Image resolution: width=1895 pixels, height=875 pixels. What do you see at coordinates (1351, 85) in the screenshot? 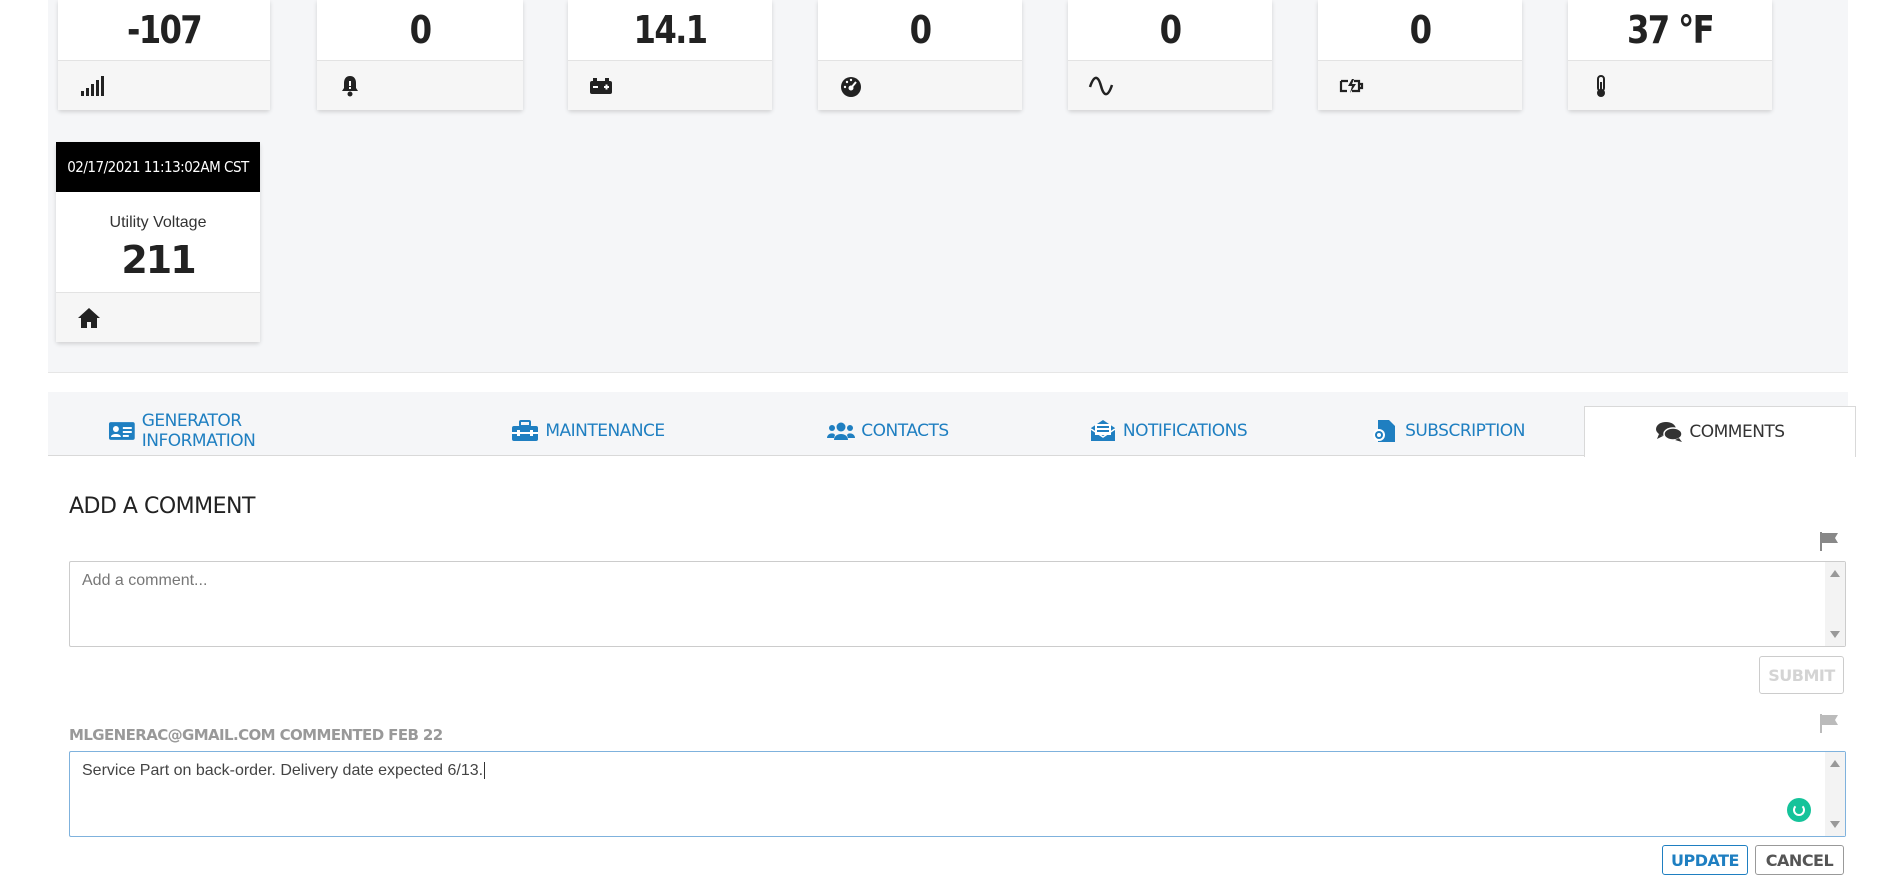
I see `charging-icon` at bounding box center [1351, 85].